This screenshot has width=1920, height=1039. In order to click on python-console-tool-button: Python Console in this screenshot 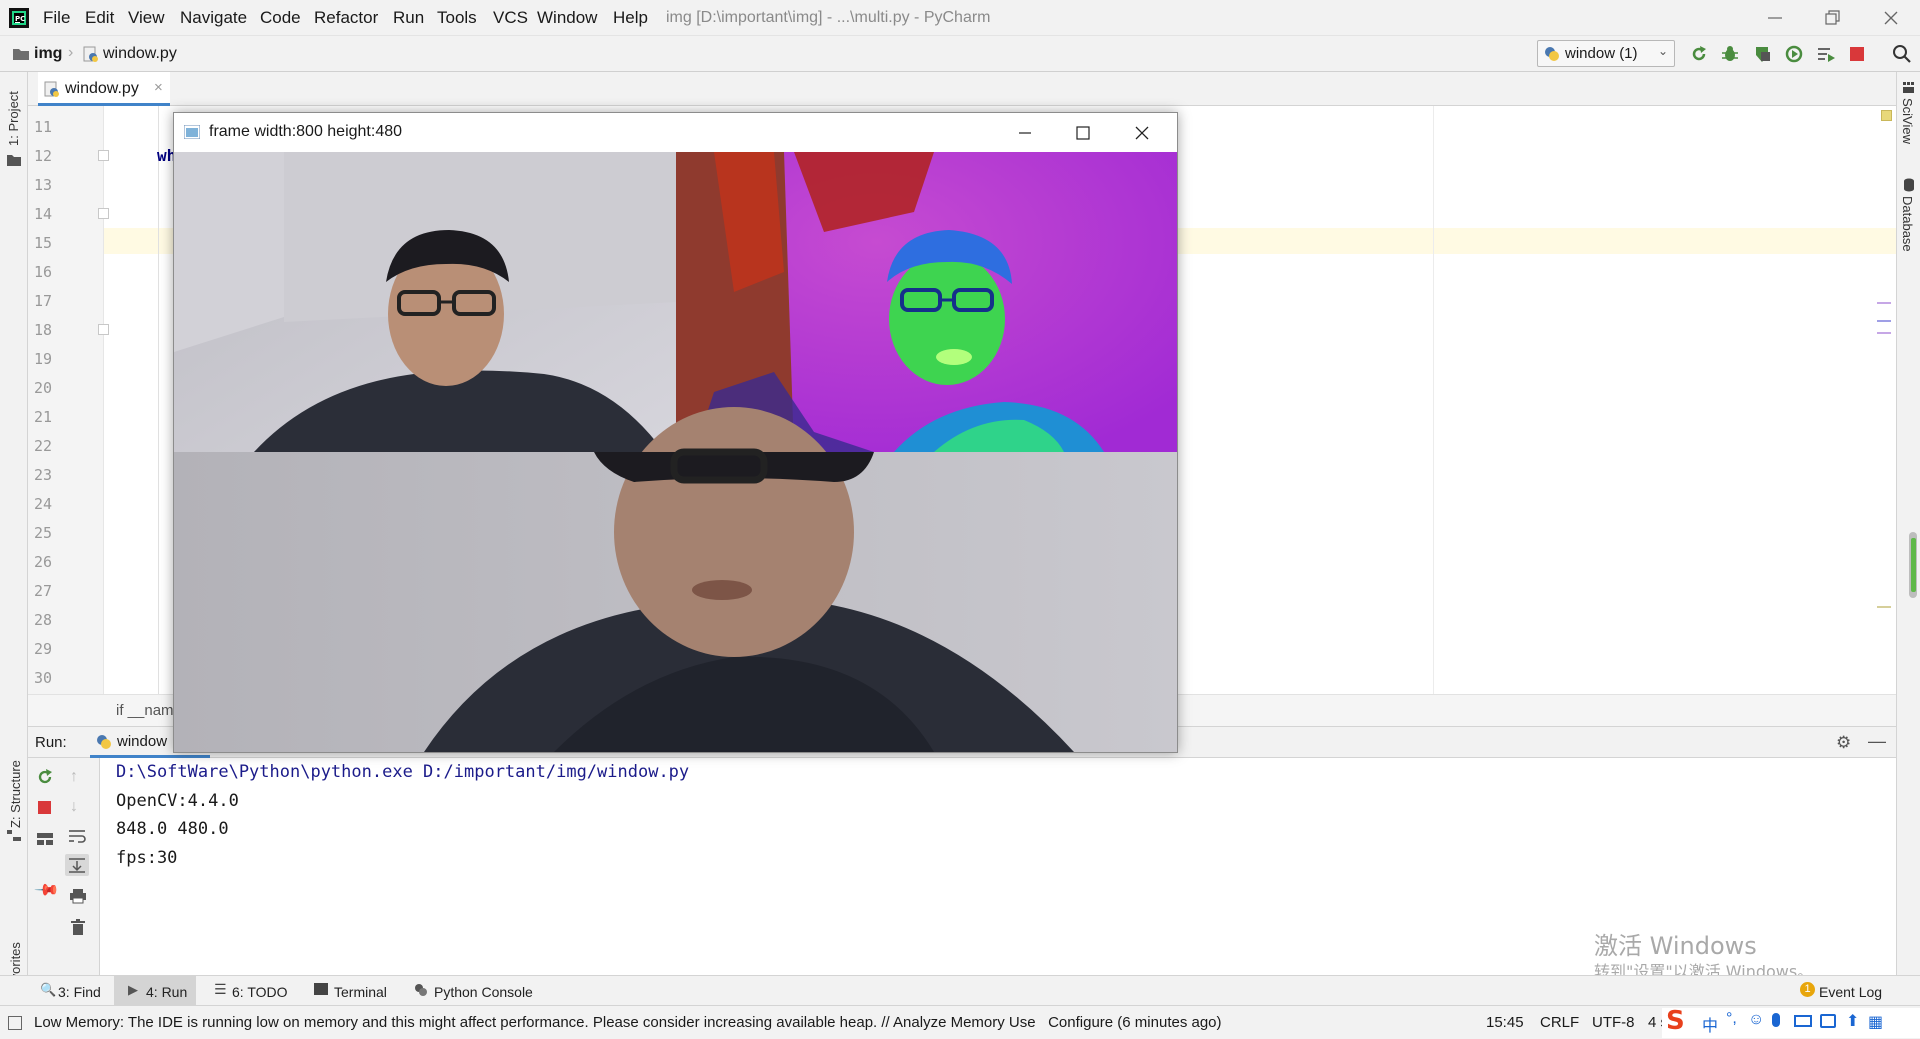, I will do `click(477, 991)`.